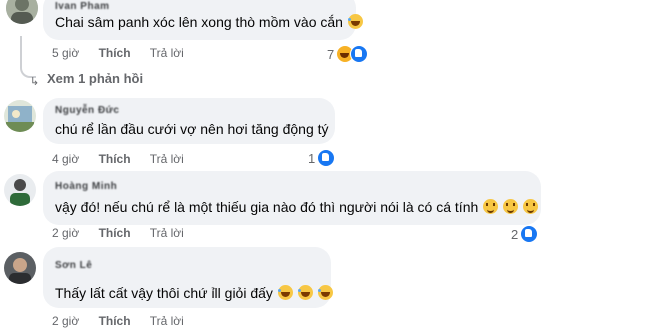 This screenshot has height=328, width=650. Describe the element at coordinates (348, 54) in the screenshot. I see `reaction-summary: 7` at that location.